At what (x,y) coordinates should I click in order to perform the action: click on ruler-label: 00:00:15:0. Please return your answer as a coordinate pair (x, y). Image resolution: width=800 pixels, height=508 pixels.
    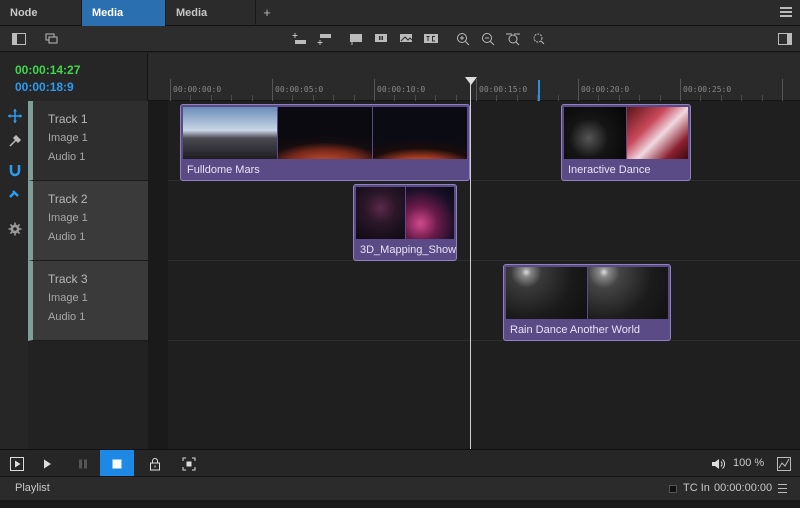
    Looking at the image, I should click on (503, 89).